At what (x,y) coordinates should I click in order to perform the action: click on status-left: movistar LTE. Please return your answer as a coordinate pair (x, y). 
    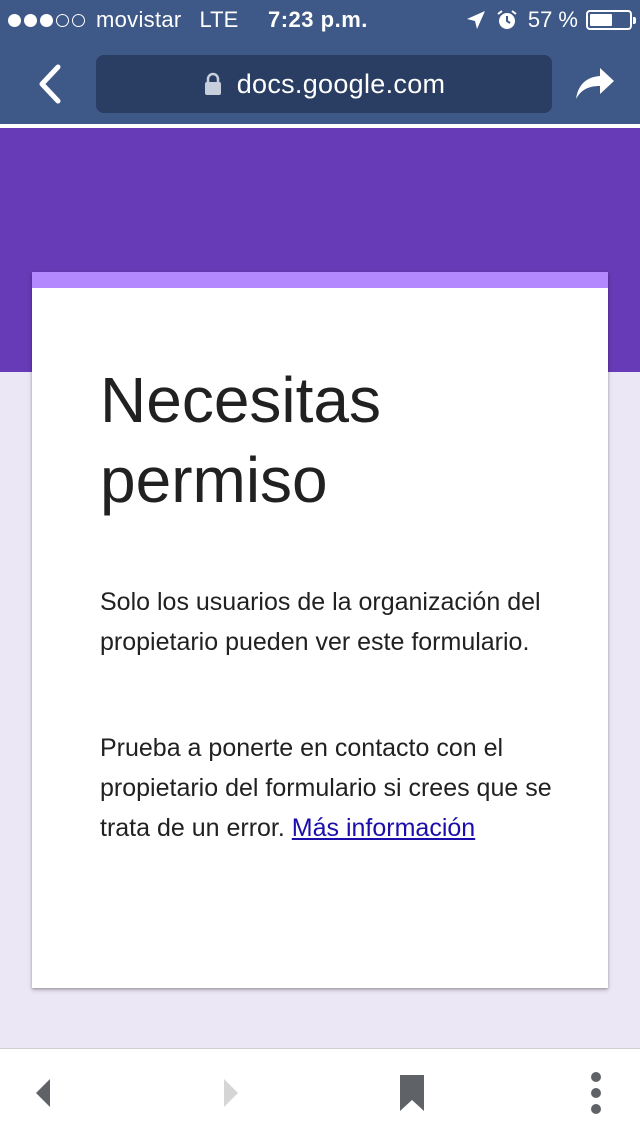
    Looking at the image, I should click on (123, 20).